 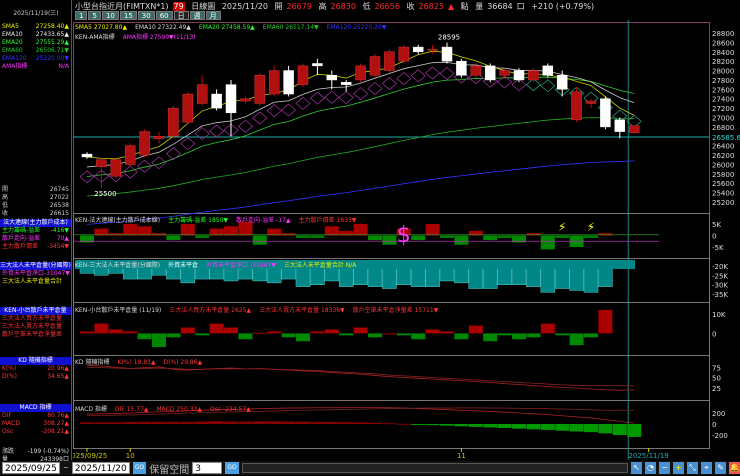 What do you see at coordinates (94, 15) in the screenshot?
I see `interval-button-5: 5` at bounding box center [94, 15].